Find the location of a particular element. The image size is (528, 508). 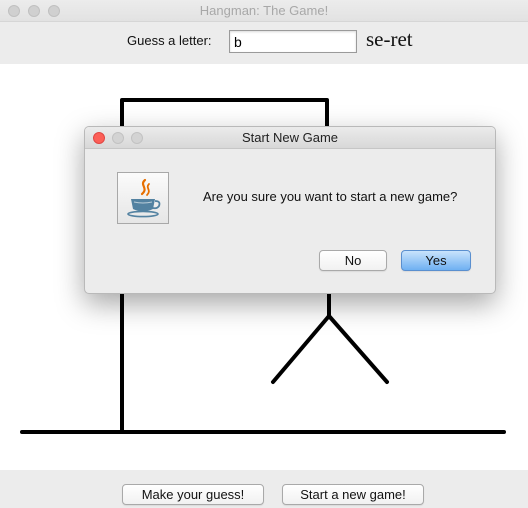

start-new-game-button: Start a new game! is located at coordinates (353, 494).